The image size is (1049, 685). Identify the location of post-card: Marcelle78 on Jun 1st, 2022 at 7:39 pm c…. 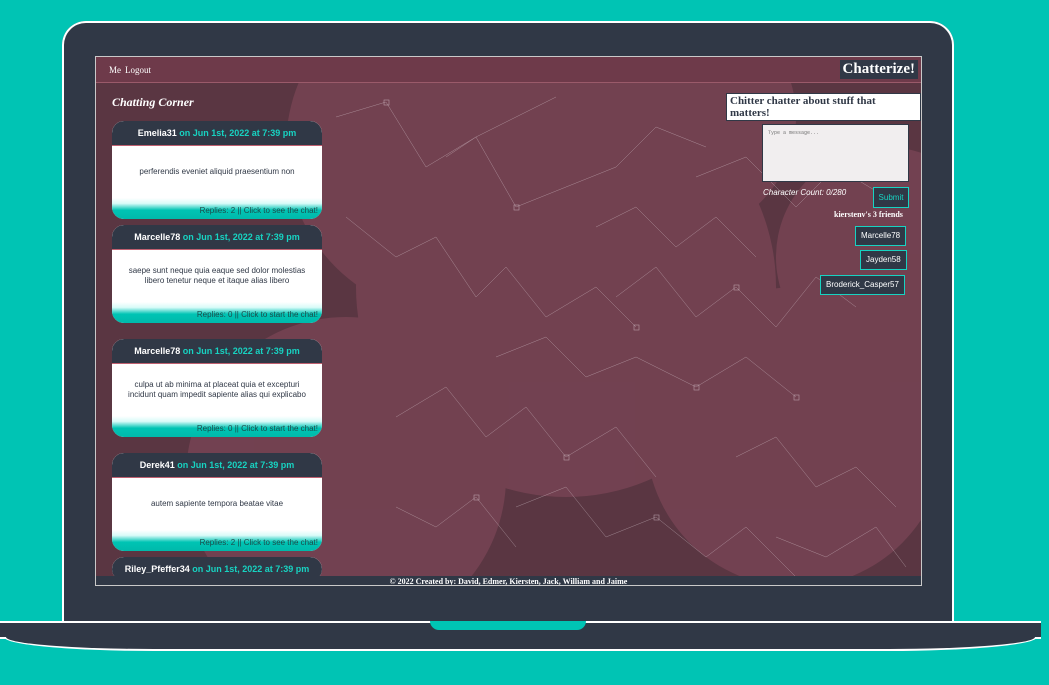
(217, 388).